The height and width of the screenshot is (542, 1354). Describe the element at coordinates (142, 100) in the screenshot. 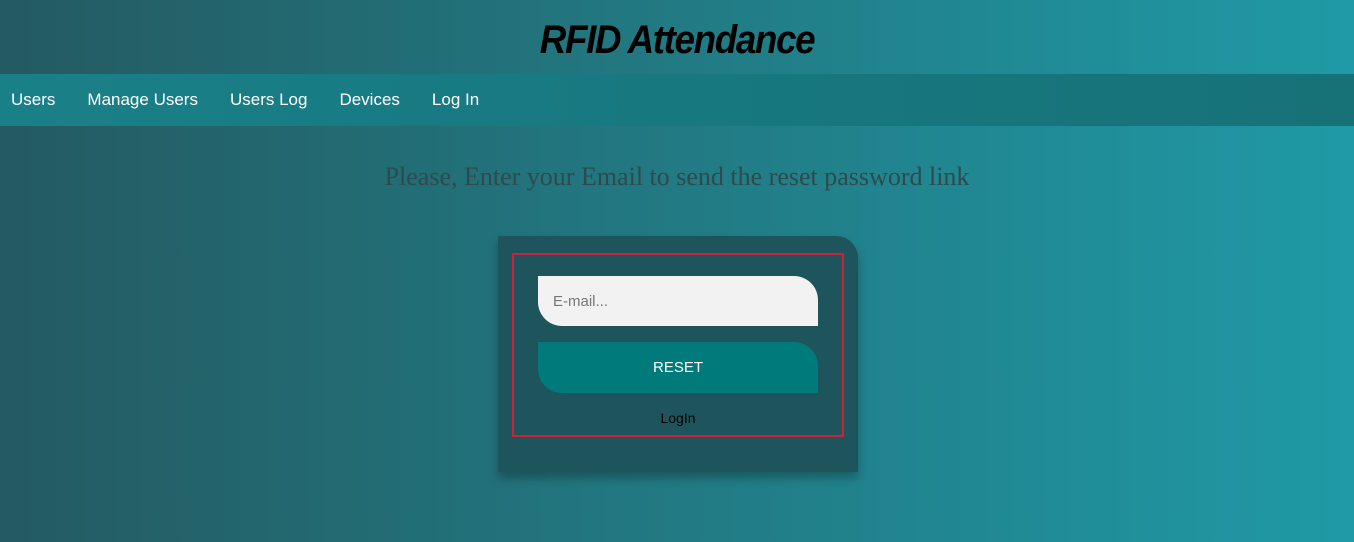

I see `nav-item-manage-users: Manage Users` at that location.